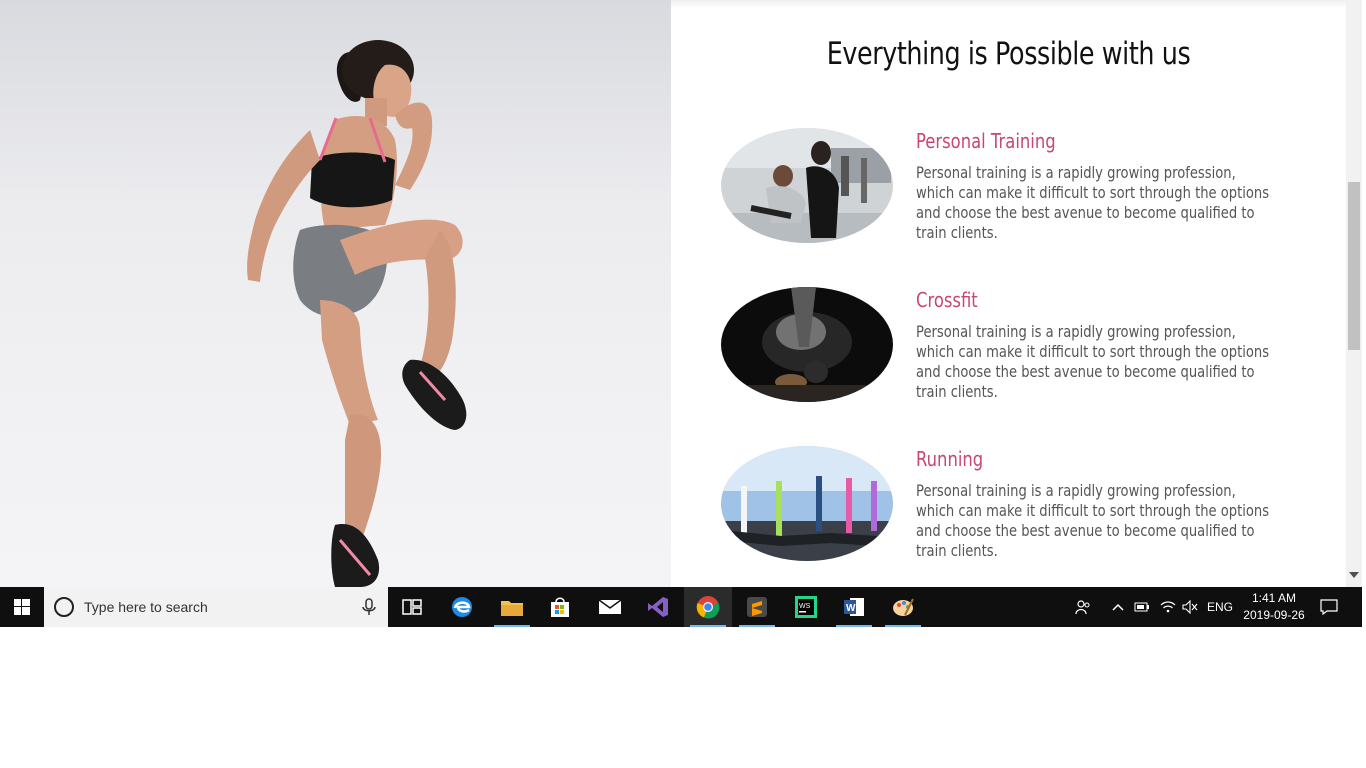  Describe the element at coordinates (1354, 266) in the screenshot. I see `scrollbar-thumb` at that location.